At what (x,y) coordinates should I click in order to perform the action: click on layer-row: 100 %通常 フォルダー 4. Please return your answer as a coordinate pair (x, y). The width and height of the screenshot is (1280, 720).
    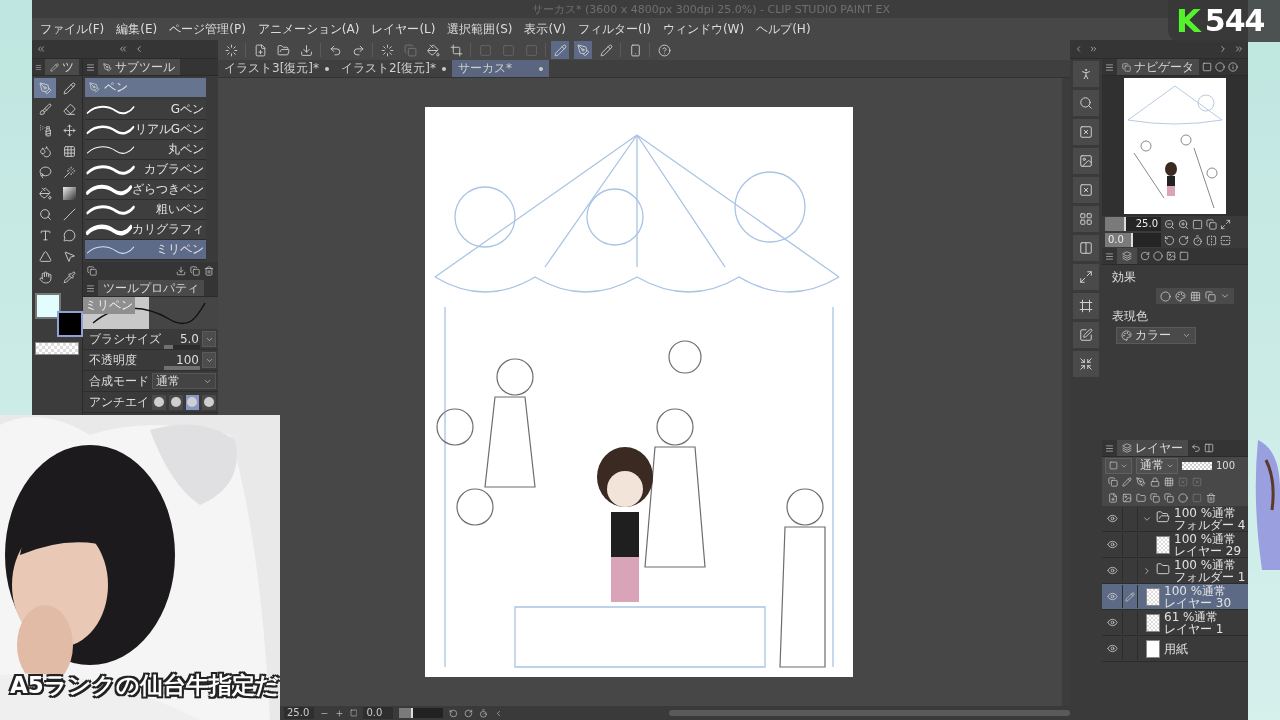
    Looking at the image, I should click on (1175, 519).